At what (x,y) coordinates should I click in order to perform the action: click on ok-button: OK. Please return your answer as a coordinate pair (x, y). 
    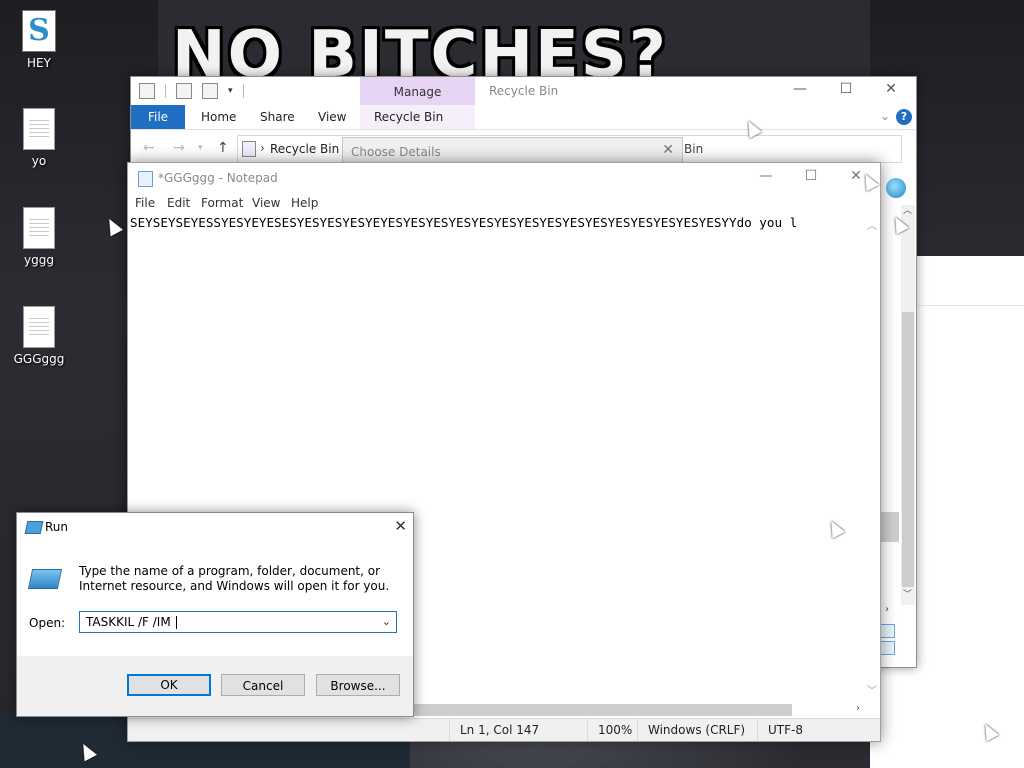
    Looking at the image, I should click on (169, 685).